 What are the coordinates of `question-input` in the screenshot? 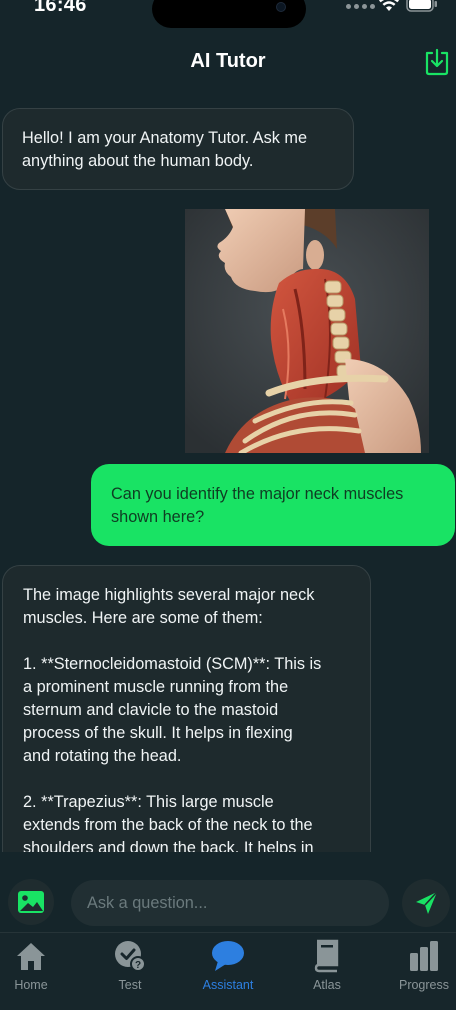 It's located at (230, 903).